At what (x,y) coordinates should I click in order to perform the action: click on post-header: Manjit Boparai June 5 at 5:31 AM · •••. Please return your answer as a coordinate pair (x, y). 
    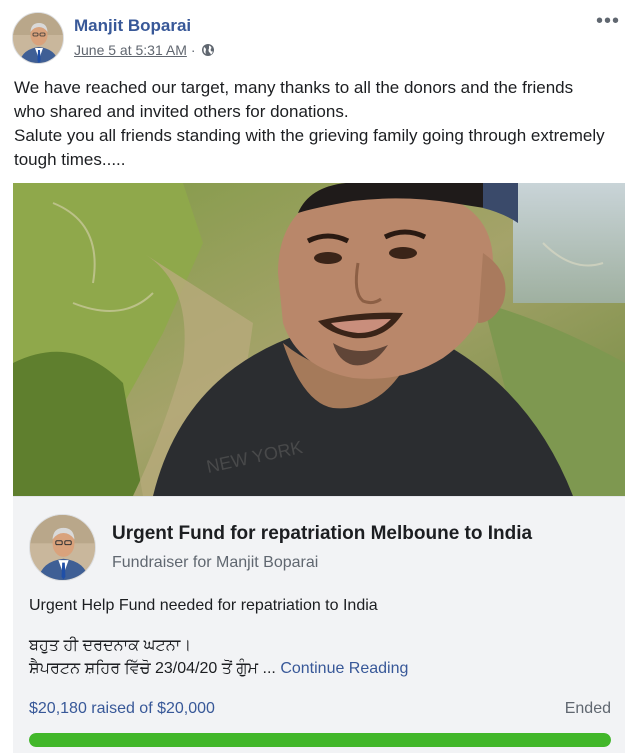
    Looking at the image, I should click on (316, 38).